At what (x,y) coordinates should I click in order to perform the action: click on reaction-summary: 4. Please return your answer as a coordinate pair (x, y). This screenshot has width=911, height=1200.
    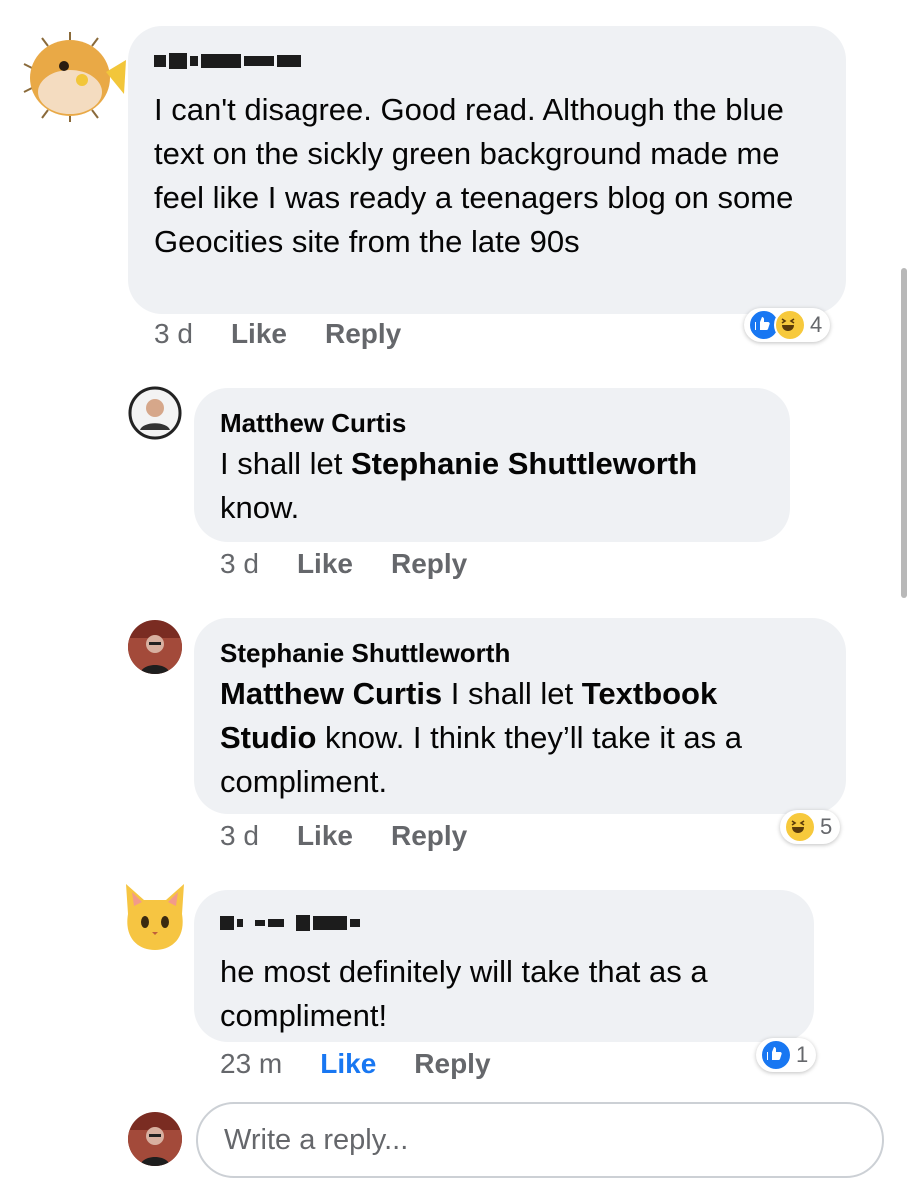
    Looking at the image, I should click on (787, 325).